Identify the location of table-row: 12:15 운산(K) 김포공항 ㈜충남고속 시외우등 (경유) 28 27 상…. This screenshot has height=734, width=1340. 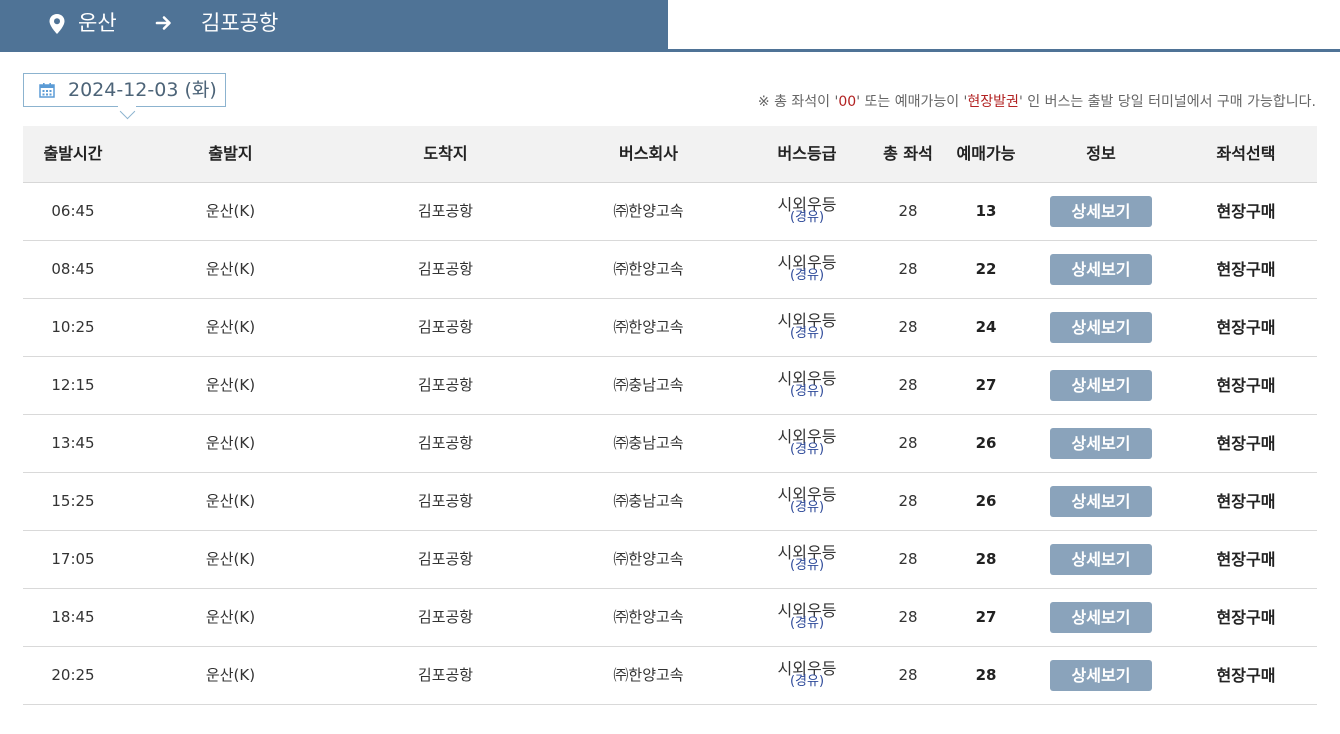
(670, 386).